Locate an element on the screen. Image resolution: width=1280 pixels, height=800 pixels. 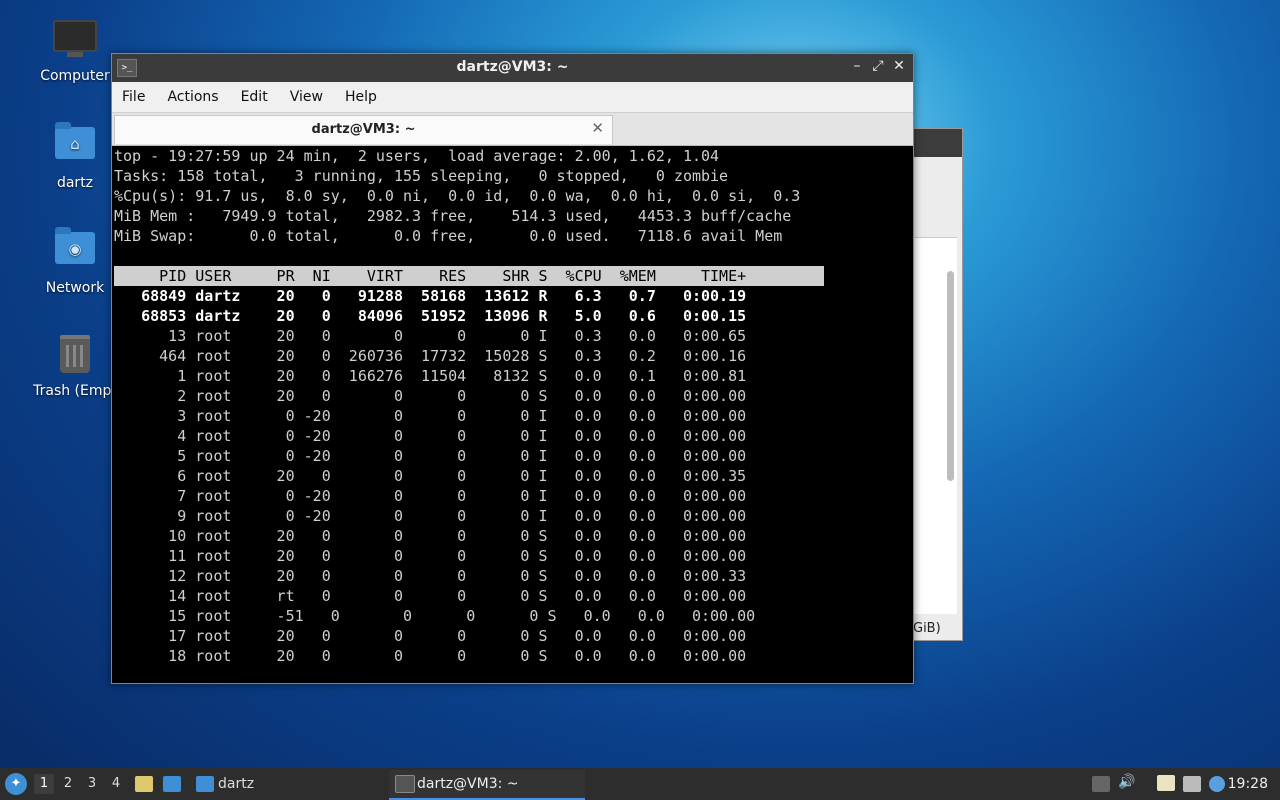
menu-view: View is located at coordinates (306, 97).